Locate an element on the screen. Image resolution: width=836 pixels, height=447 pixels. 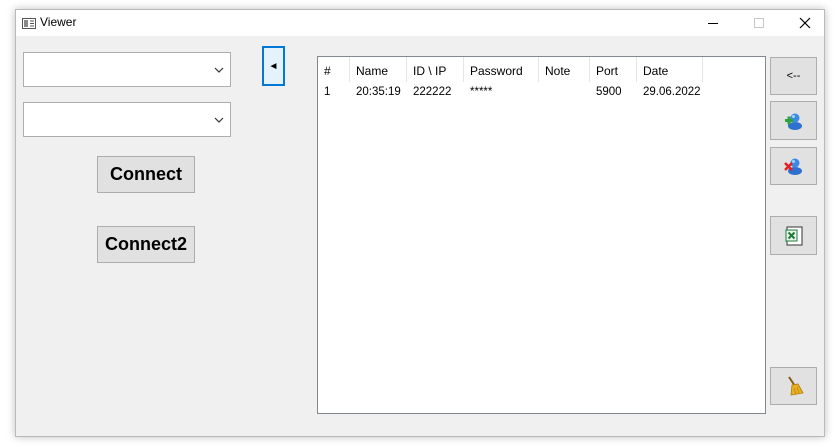
broom-icon is located at coordinates (795, 386).